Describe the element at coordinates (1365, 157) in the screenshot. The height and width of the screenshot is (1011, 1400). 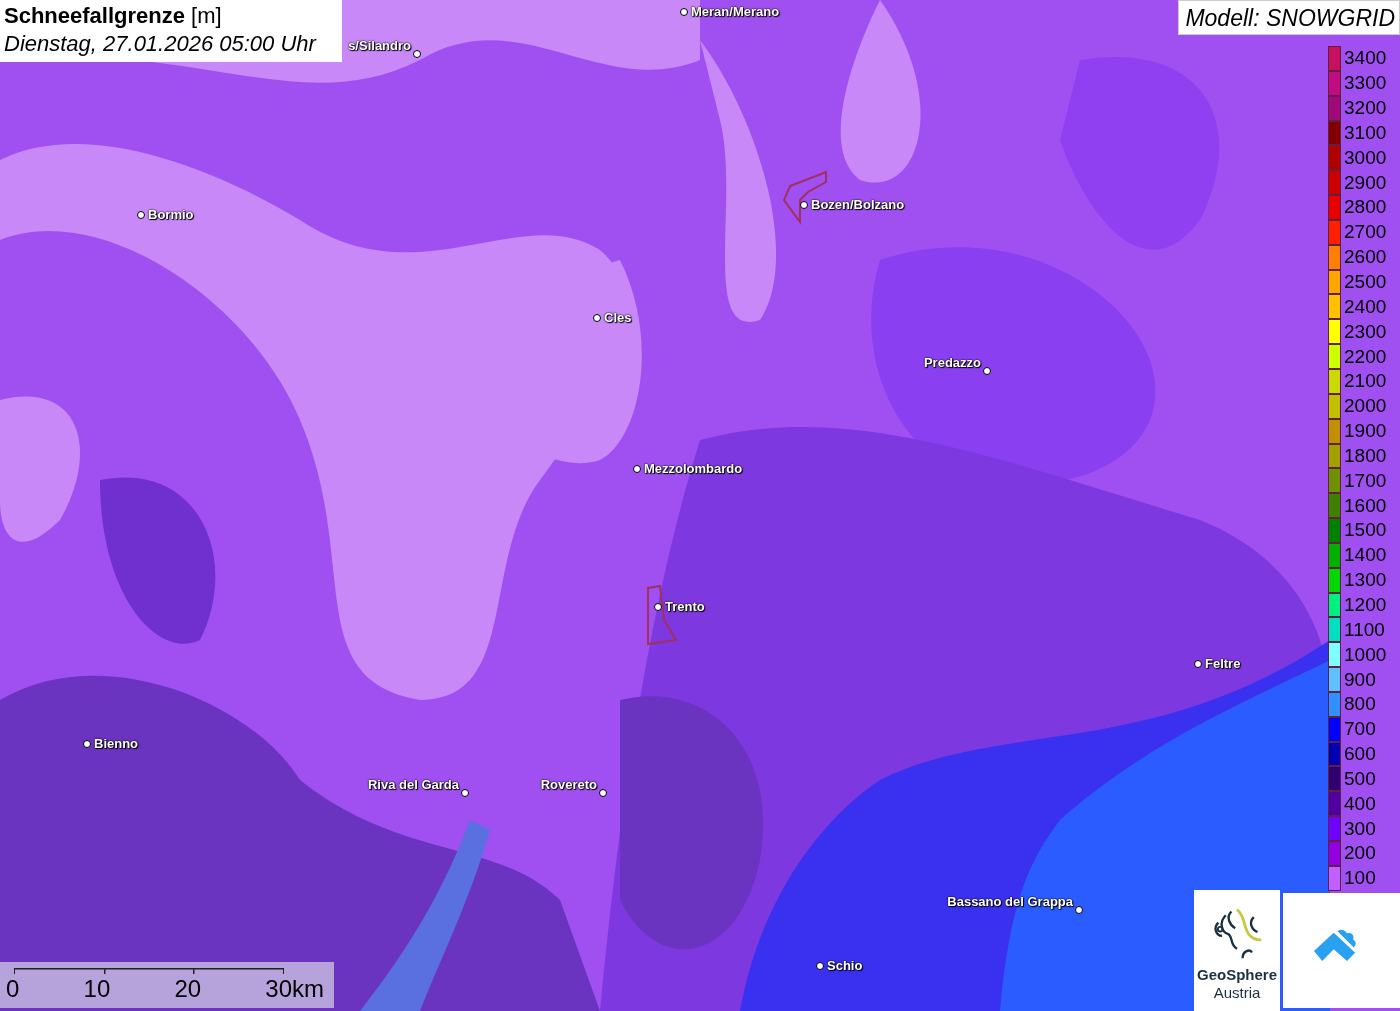
I see `legend-label: 3000` at that location.